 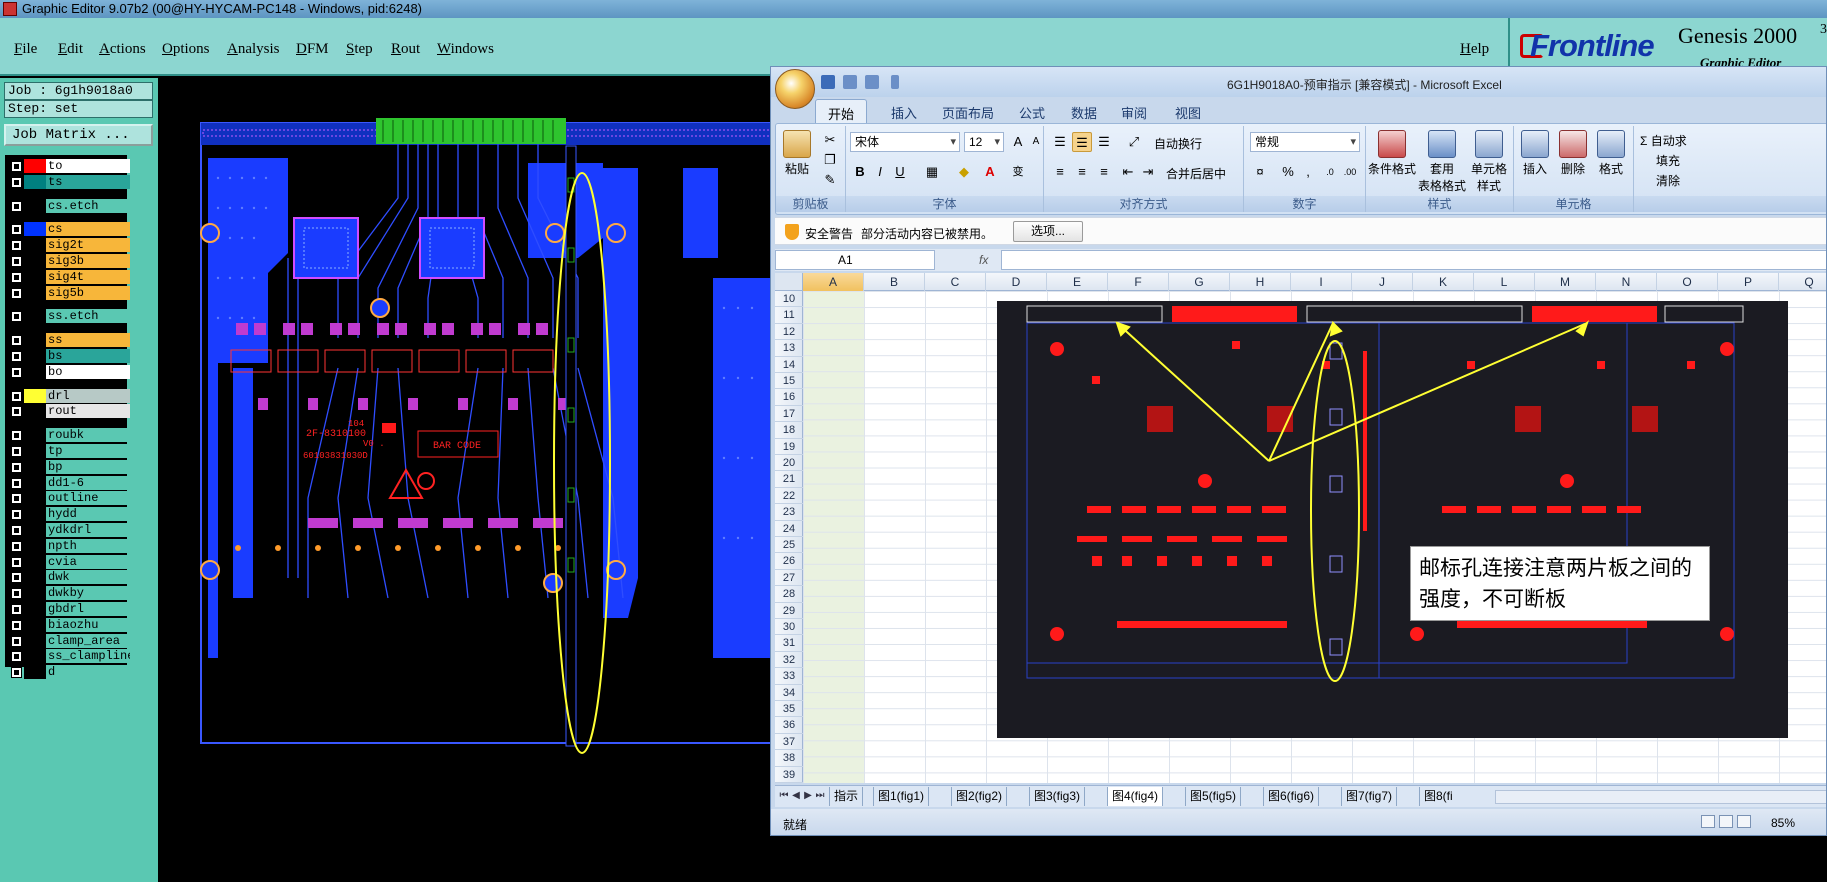 What do you see at coordinates (1573, 153) in the screenshot?
I see `delete-cells-button: 删除` at bounding box center [1573, 153].